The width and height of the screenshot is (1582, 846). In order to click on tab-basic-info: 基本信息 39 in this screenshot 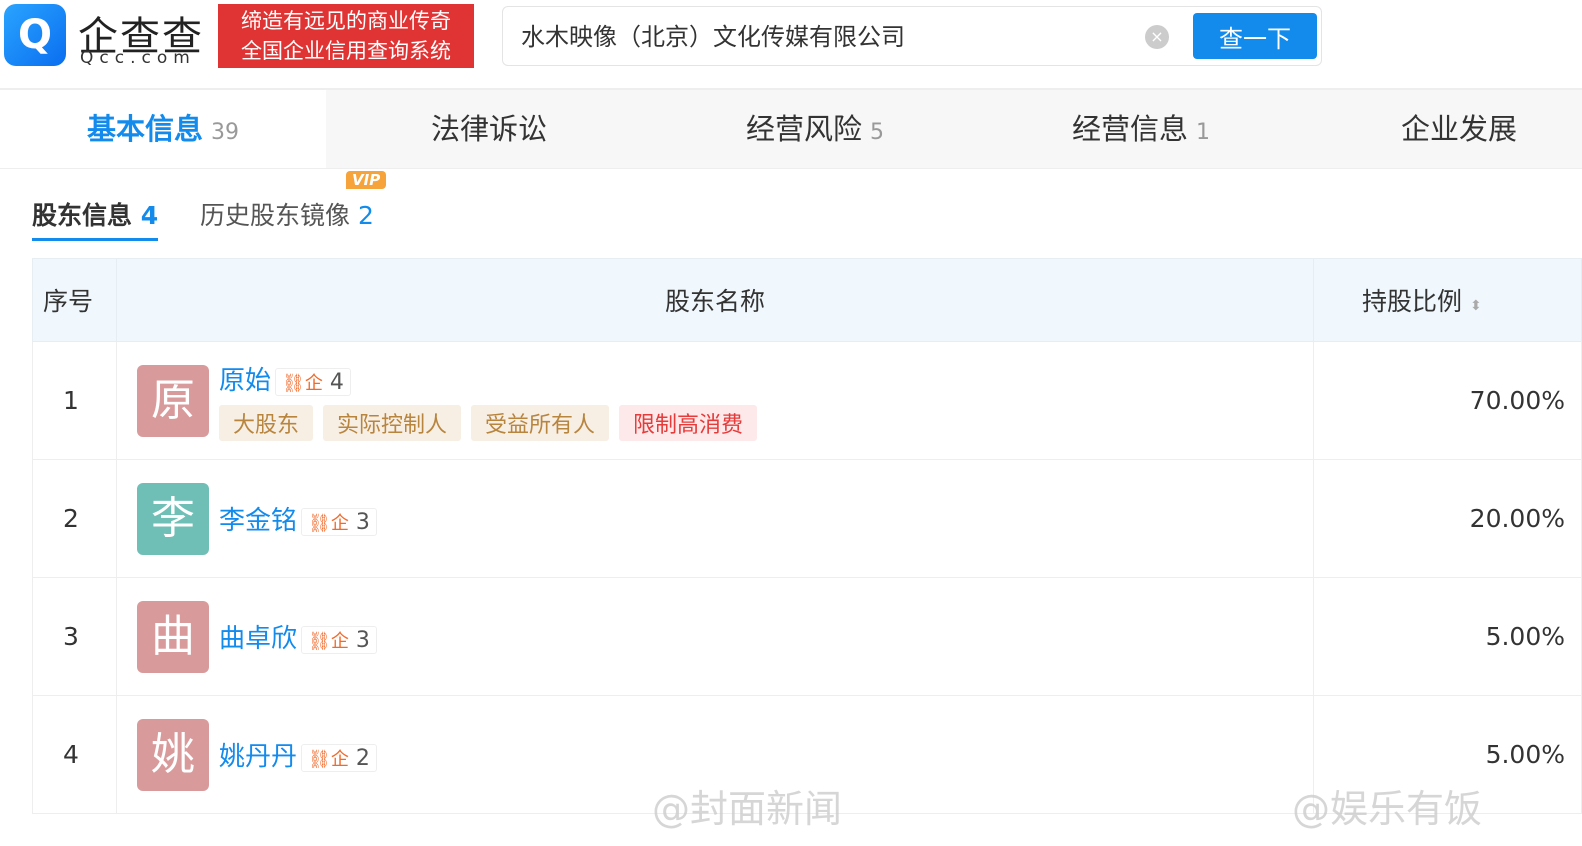, I will do `click(163, 129)`.